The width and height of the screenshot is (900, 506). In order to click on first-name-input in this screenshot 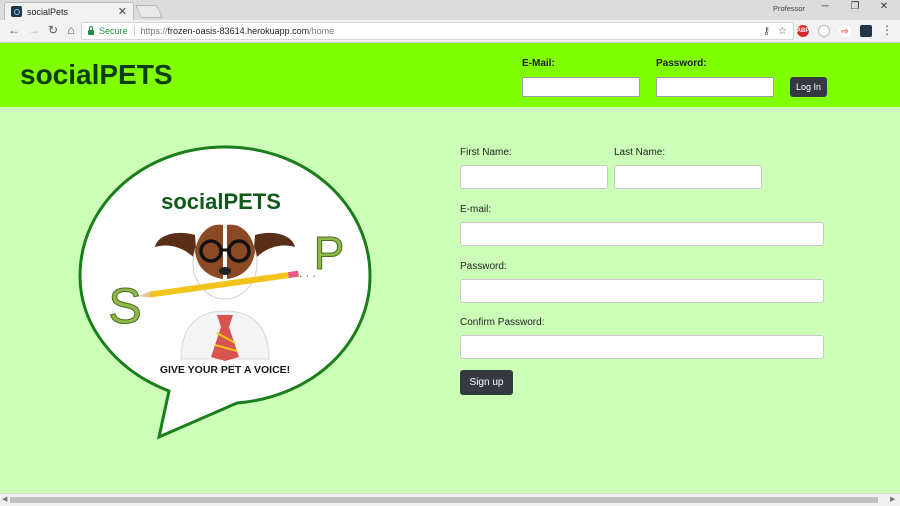, I will do `click(534, 177)`.